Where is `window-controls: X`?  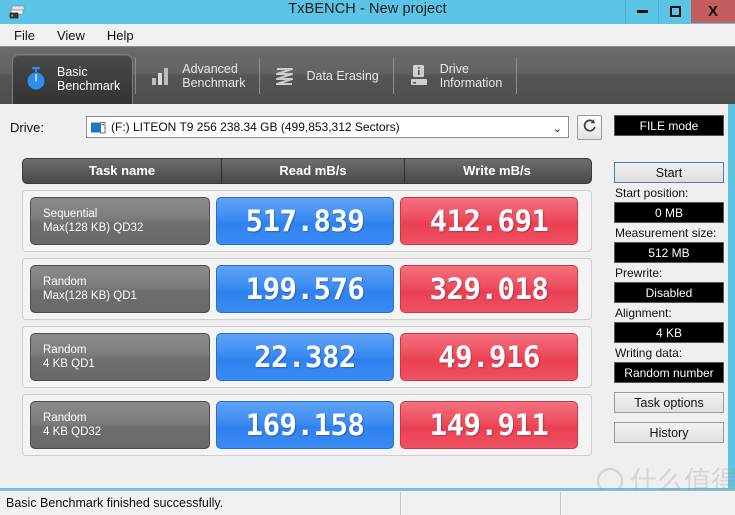 window-controls: X is located at coordinates (680, 12).